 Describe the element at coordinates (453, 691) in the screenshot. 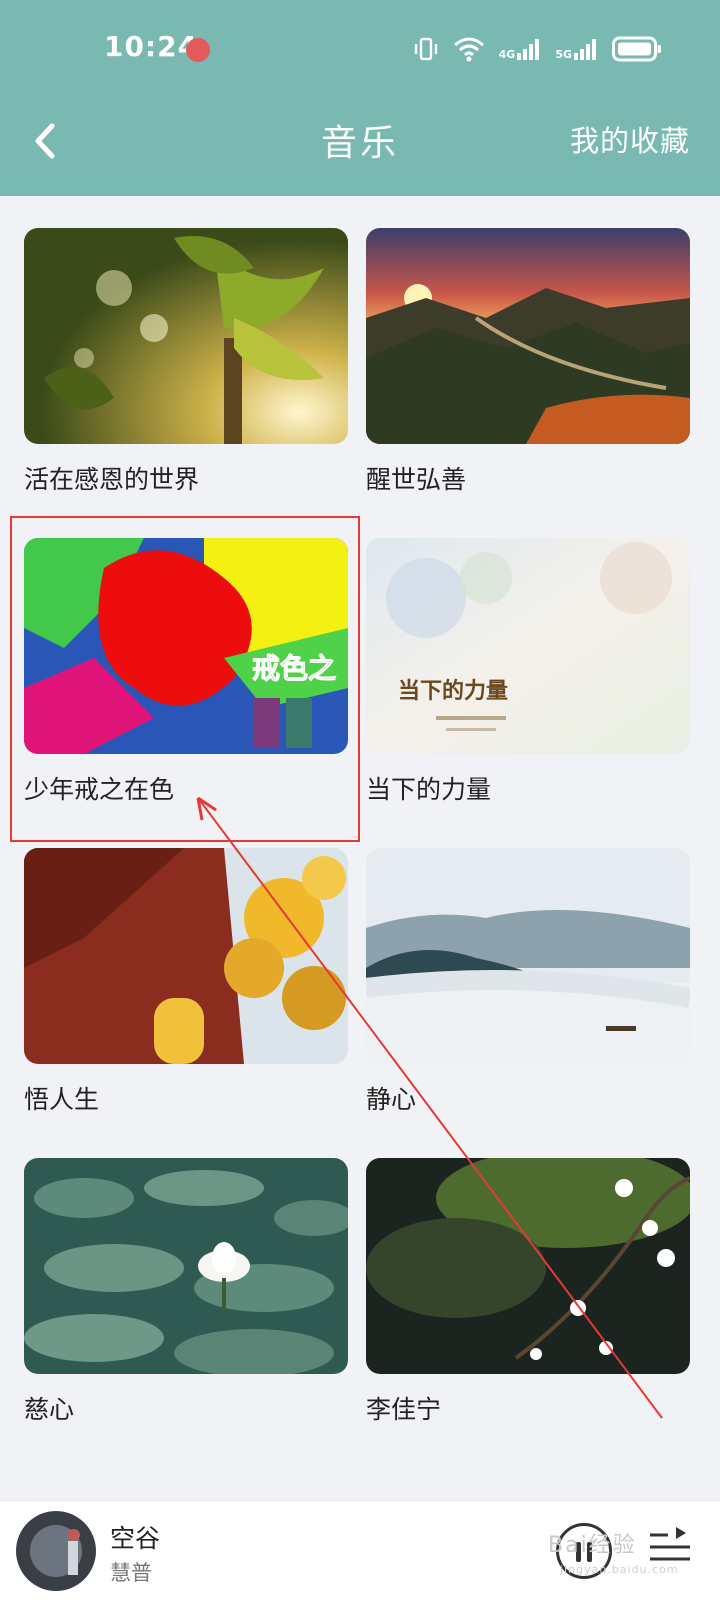

I see `cover-text: 当下的力量` at that location.